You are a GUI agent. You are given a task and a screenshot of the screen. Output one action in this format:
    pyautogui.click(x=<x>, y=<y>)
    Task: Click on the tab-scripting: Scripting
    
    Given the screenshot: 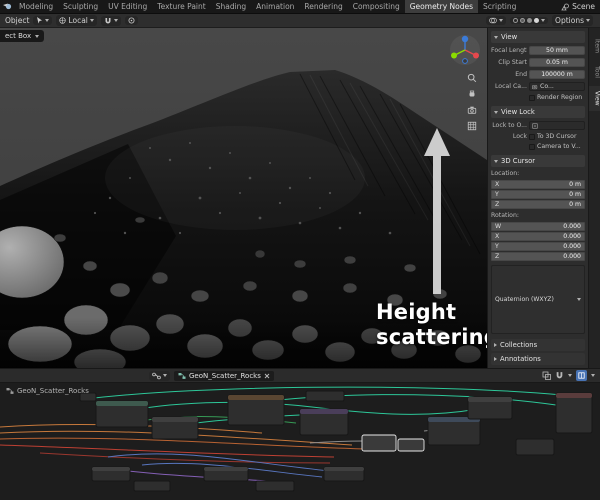 What is the action you would take?
    pyautogui.click(x=499, y=6)
    